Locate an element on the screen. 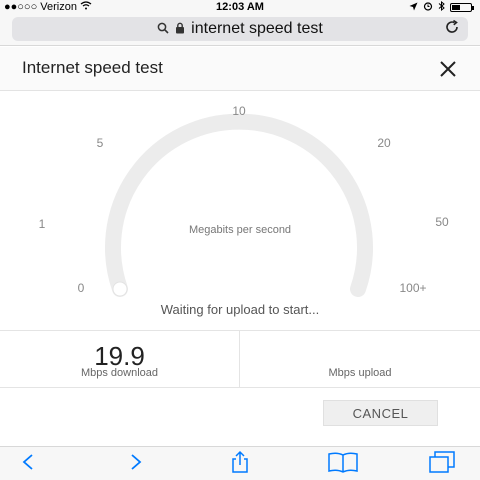 The image size is (480, 480). upload-label: Mbps upload is located at coordinates (360, 373).